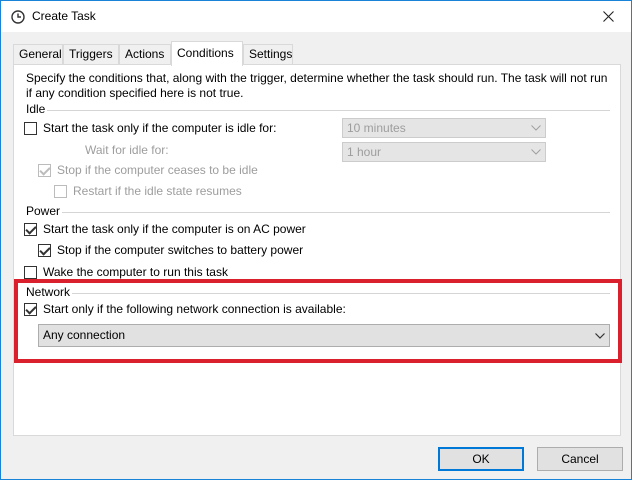  Describe the element at coordinates (364, 152) in the screenshot. I see `wait-for-idle-value: 1 hour` at that location.